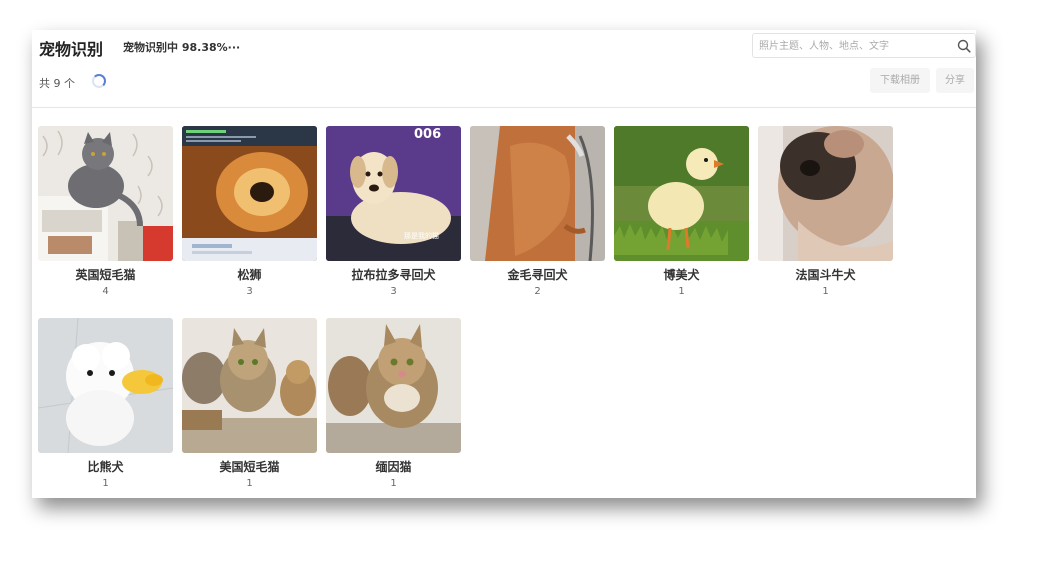 The height and width of the screenshot is (564, 1042). I want to click on pet-card-labrador: 006 那是我的猫 拉布拉多寻回犬 3, so click(393, 216).